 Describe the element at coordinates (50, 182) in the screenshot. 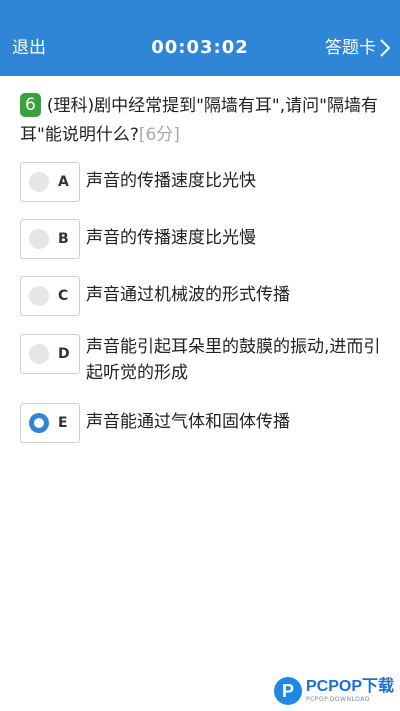

I see `option-a-selector: A` at that location.